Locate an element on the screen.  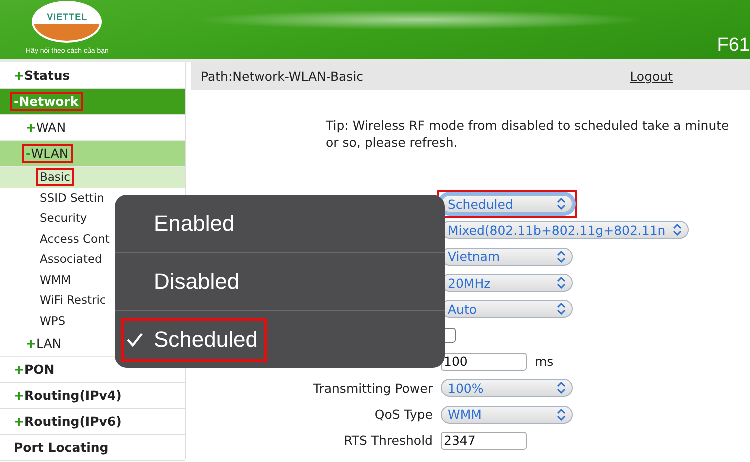
breadcrumb-path: Path:Network-WLAN-Basic is located at coordinates (282, 76).